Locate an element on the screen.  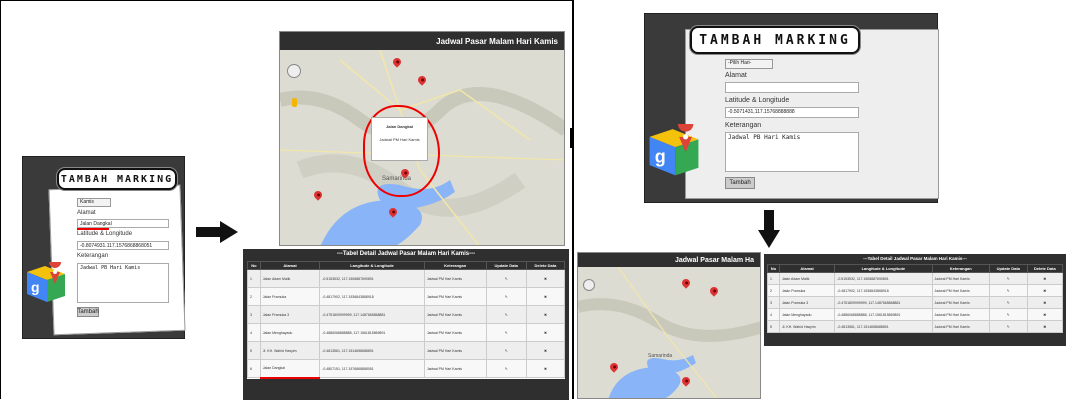
day-select: -Pilih Hari- is located at coordinates (749, 64).